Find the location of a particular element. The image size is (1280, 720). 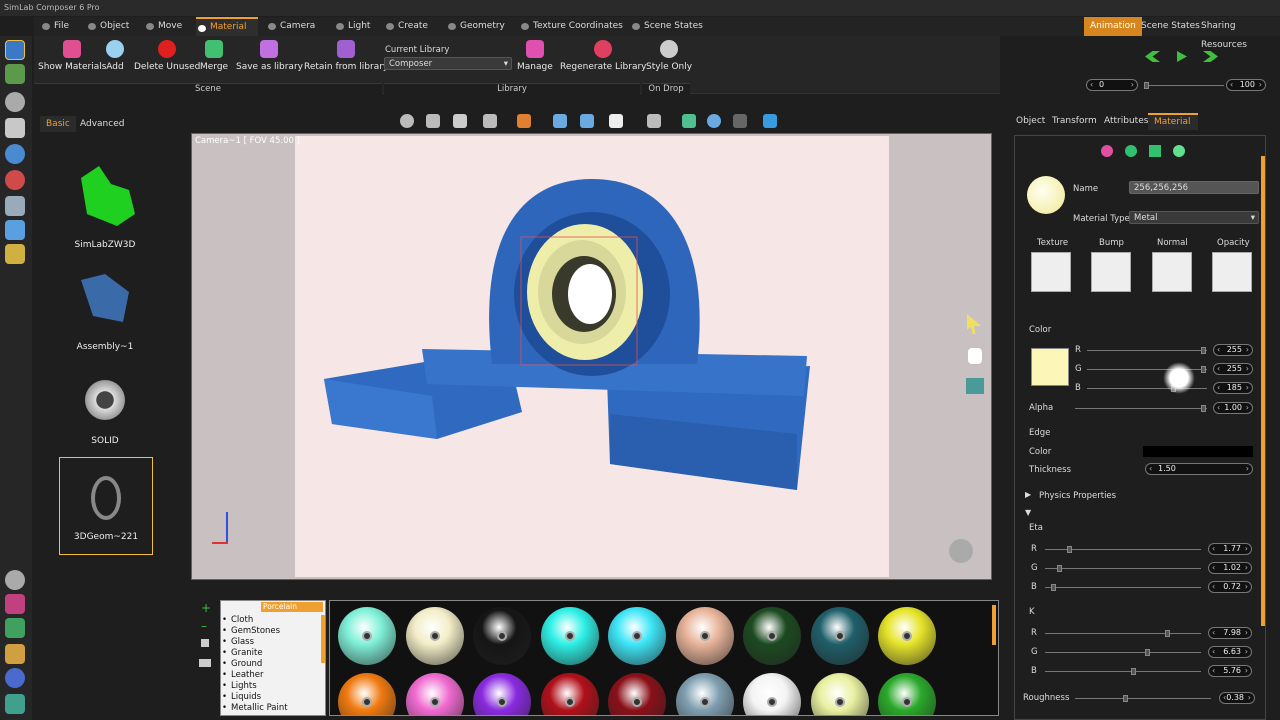

collapse-arrow-icon: ▼ is located at coordinates (1028, 512).